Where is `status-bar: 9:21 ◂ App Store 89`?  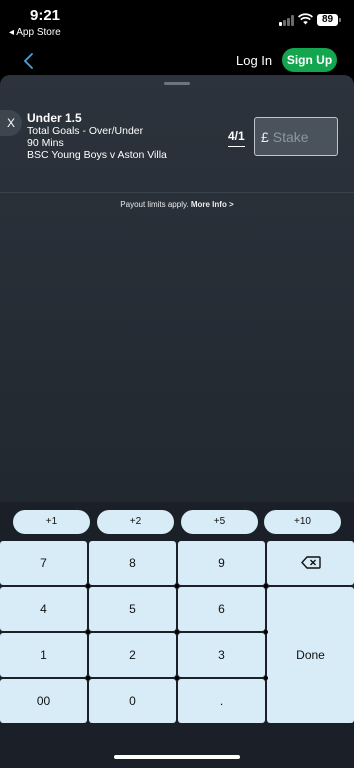
status-bar: 9:21 ◂ App Store 89 is located at coordinates (177, 22).